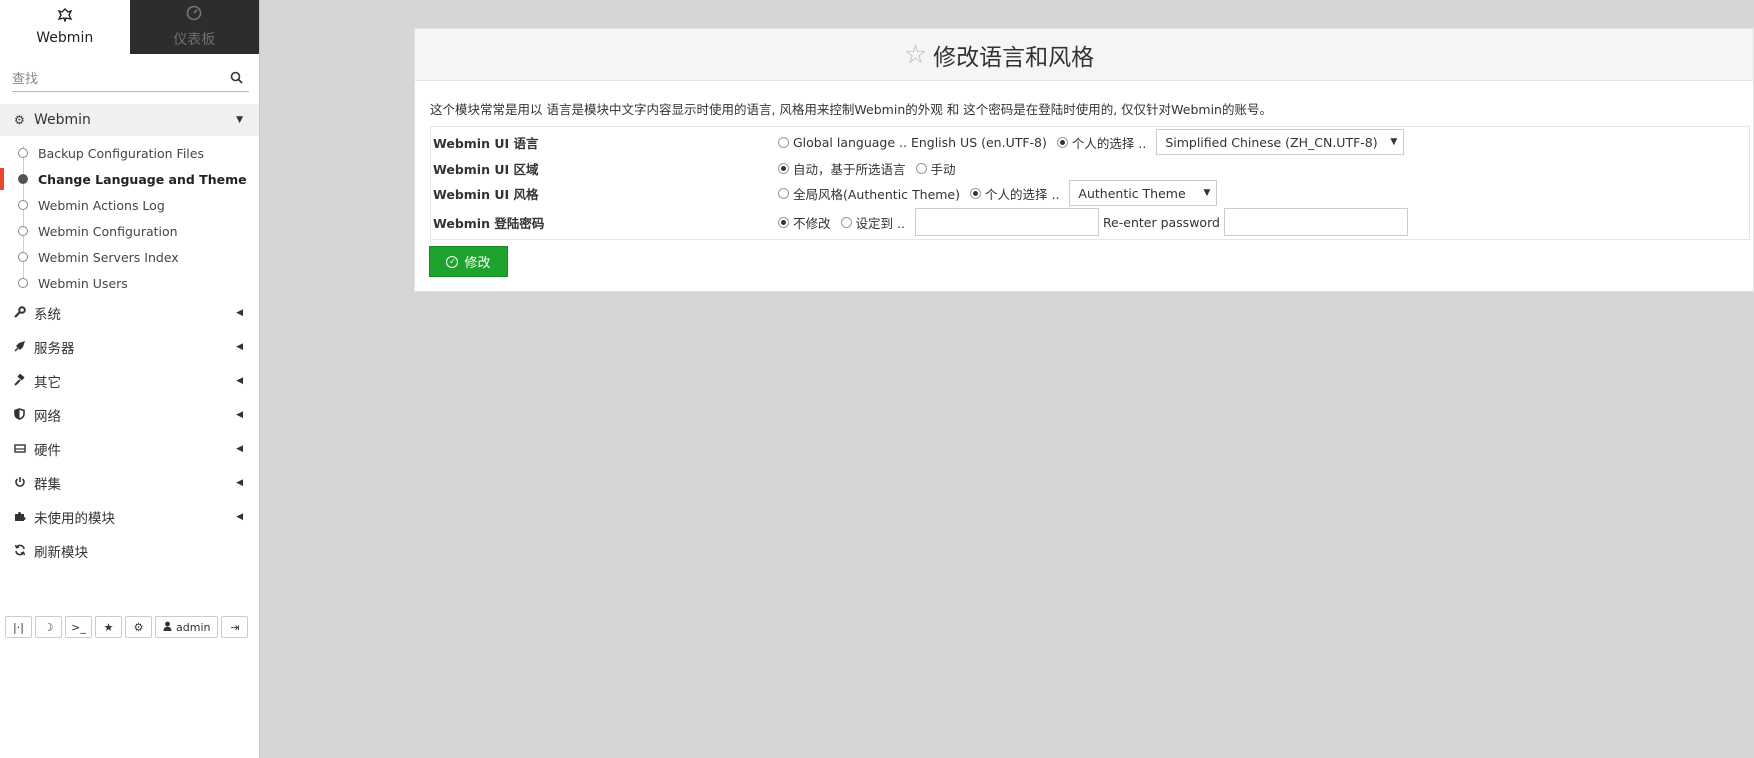  Describe the element at coordinates (129, 483) in the screenshot. I see `sidebar-cat-cluster: 群集 ◀` at that location.